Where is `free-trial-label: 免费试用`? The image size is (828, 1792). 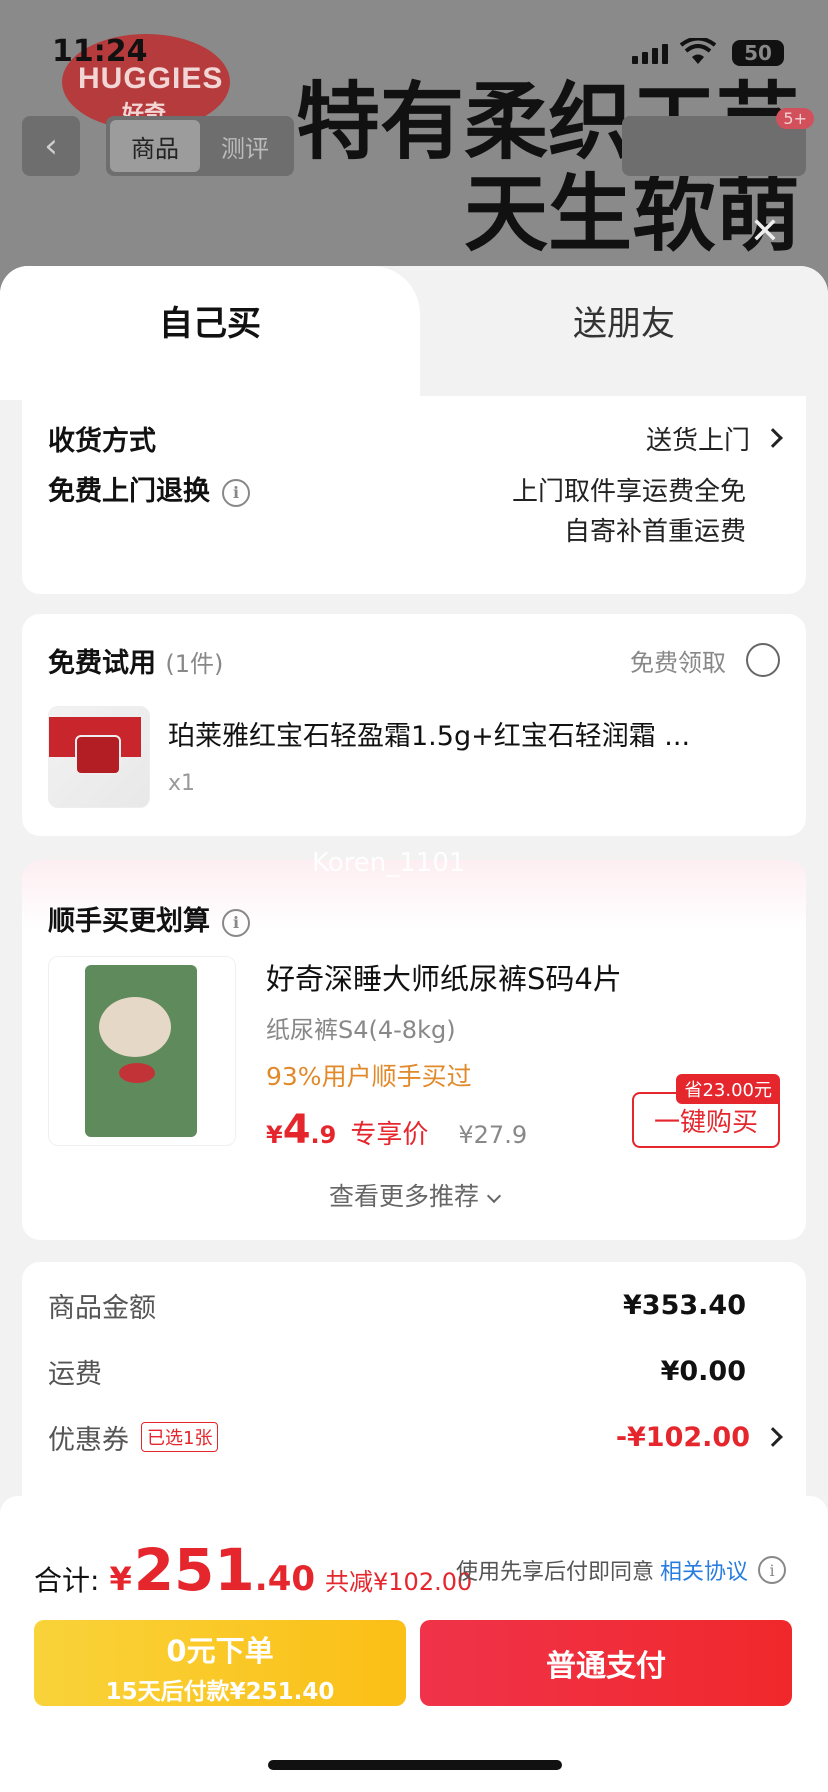
free-trial-label: 免费试用 is located at coordinates (102, 663).